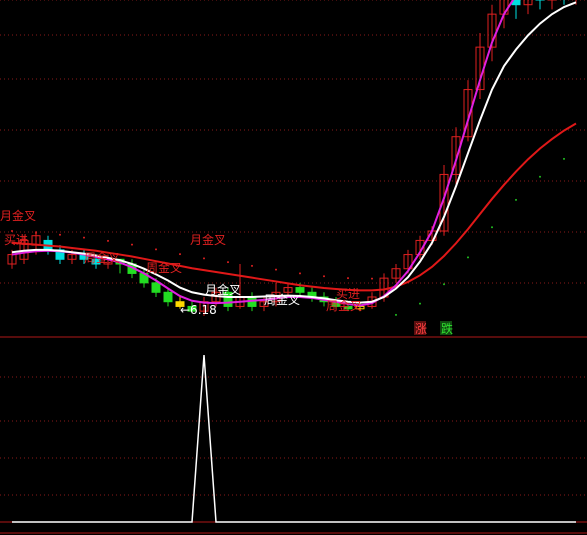 The image size is (587, 535). What do you see at coordinates (16, 240) in the screenshot?
I see `annotation-buy-1: 买进` at bounding box center [16, 240].